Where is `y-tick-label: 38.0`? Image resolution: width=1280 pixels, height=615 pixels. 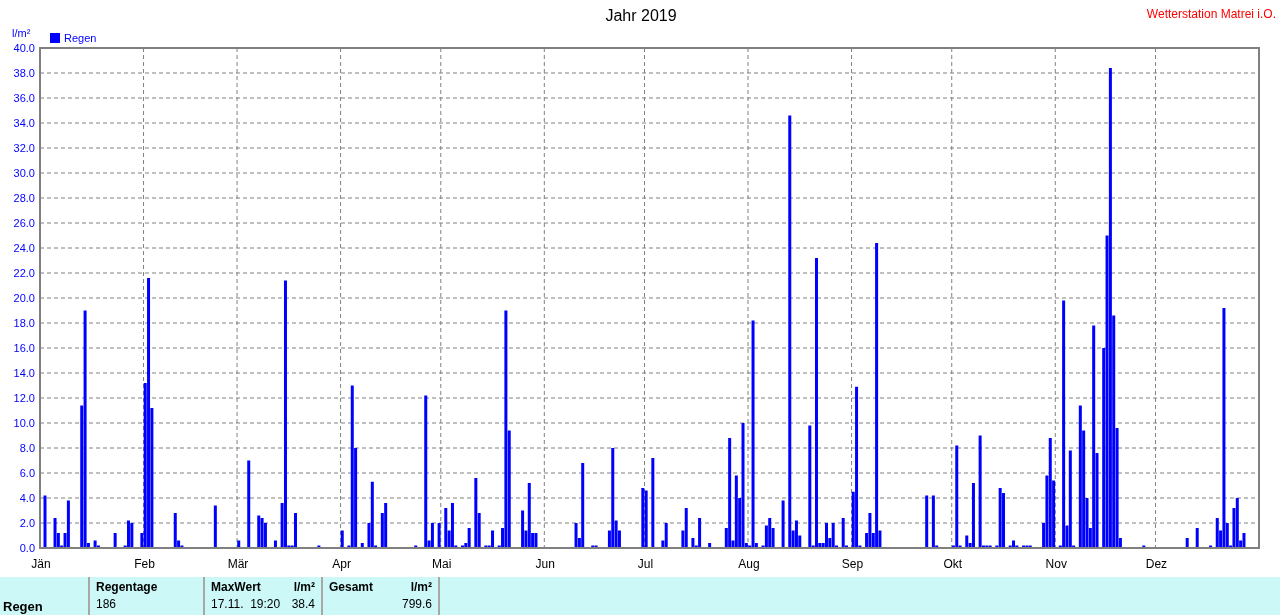
y-tick-label: 38.0 is located at coordinates (24, 73).